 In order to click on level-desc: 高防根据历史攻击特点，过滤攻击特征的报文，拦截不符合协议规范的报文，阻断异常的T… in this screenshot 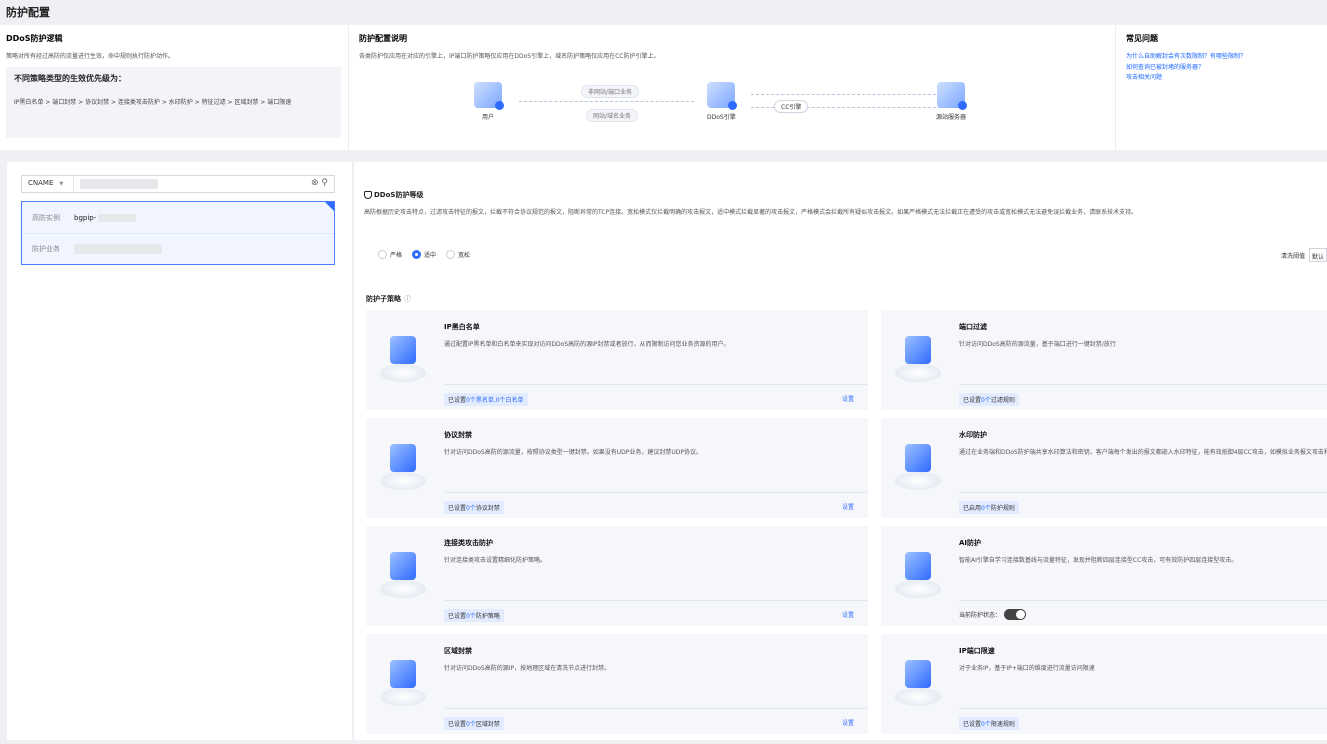, I will do `click(751, 212)`.